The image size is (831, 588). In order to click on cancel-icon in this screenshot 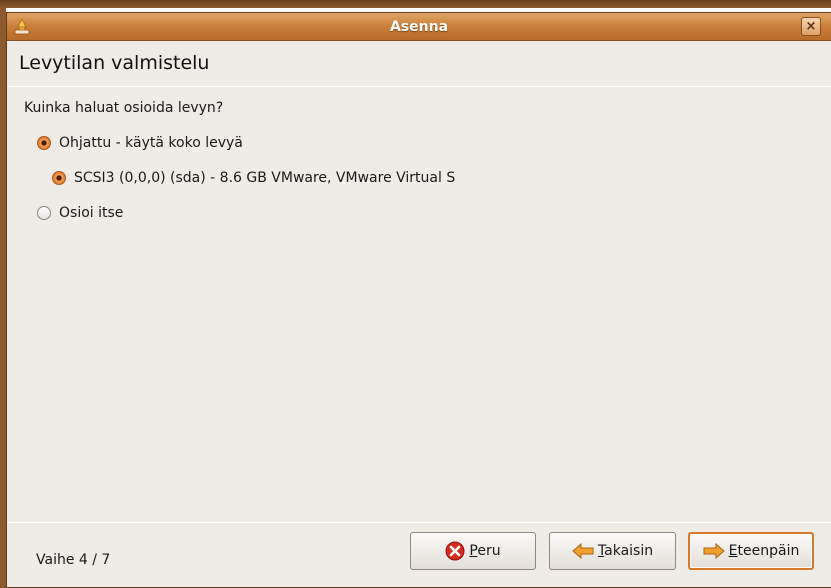, I will do `click(455, 551)`.